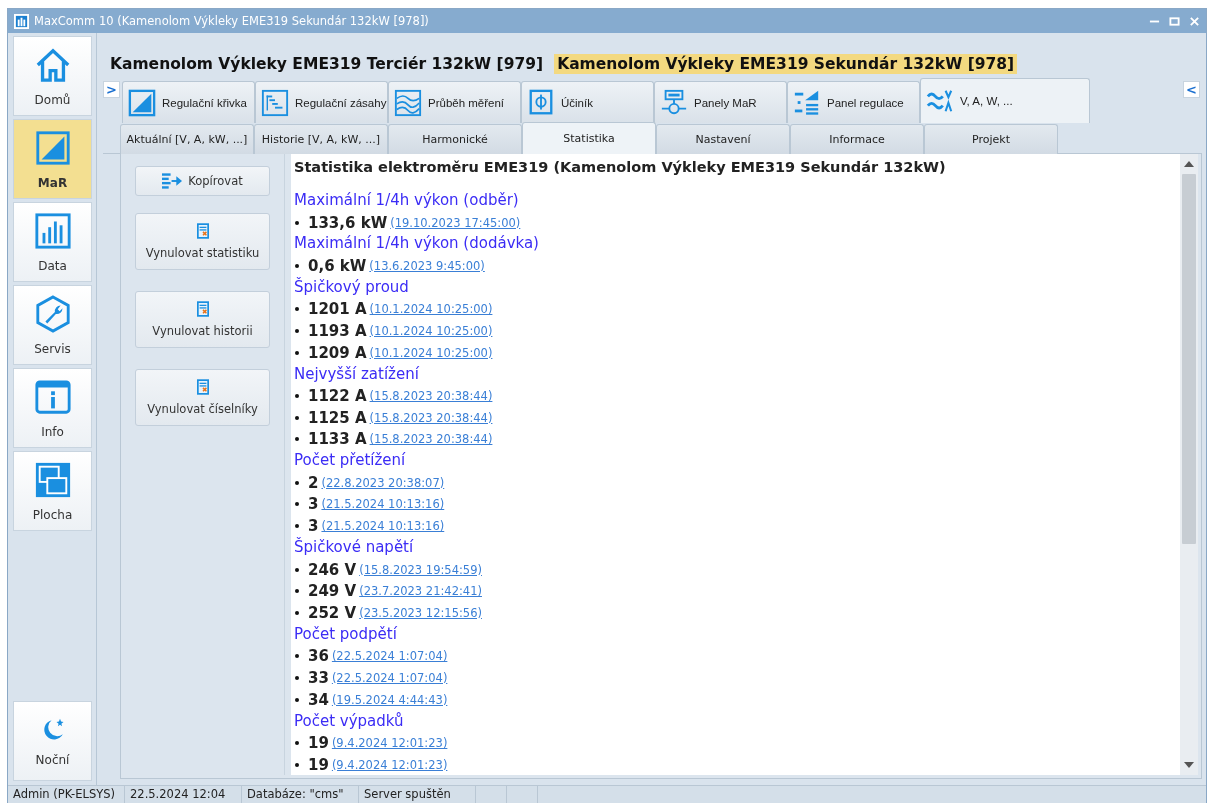 The width and height of the screenshot is (1213, 803). What do you see at coordinates (300, 794) in the screenshot?
I see `status-text: Databáze: "cms"` at bounding box center [300, 794].